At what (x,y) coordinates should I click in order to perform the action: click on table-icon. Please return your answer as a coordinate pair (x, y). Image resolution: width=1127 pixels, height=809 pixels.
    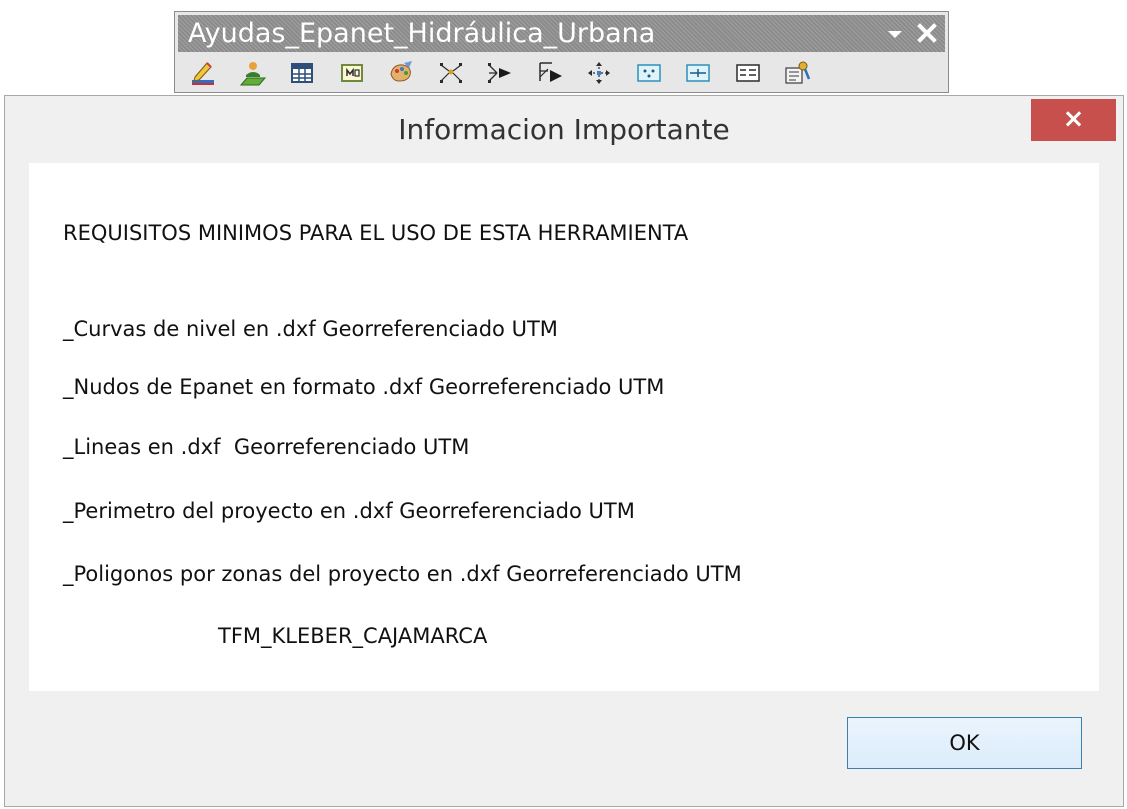
    Looking at the image, I should click on (302, 73).